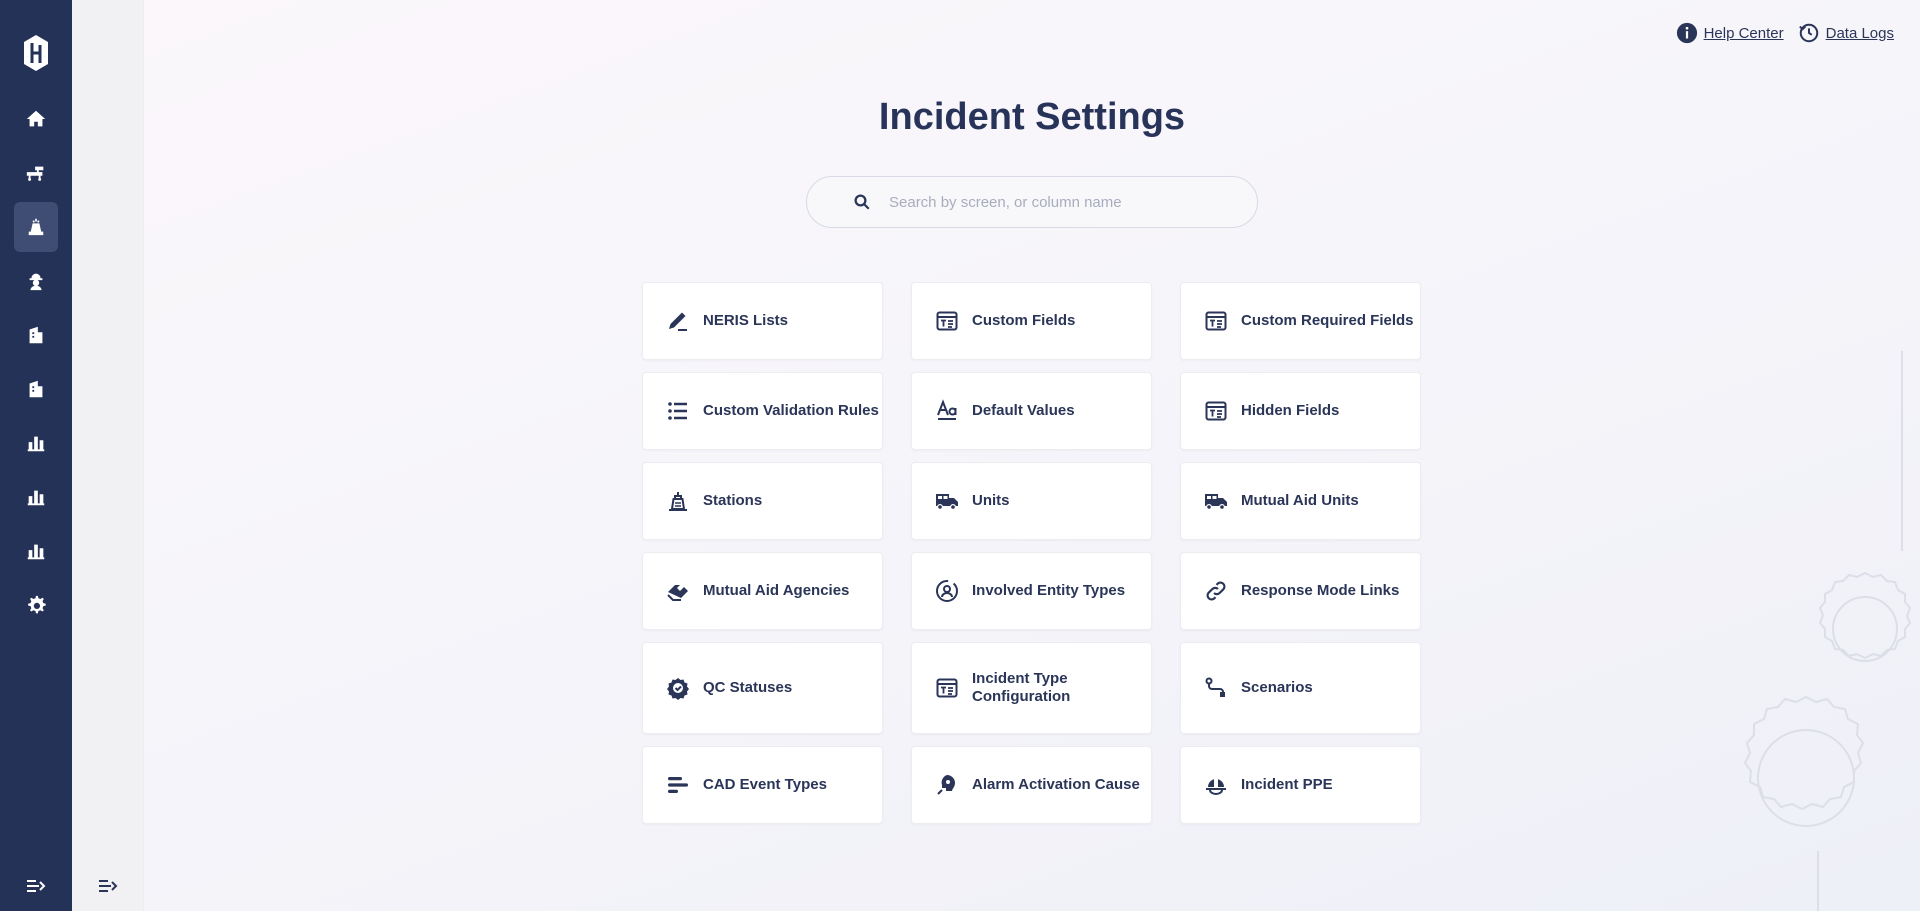 This screenshot has height=911, width=1920. I want to click on card-incident-type-configuration: Incident Type Configuration, so click(1031, 688).